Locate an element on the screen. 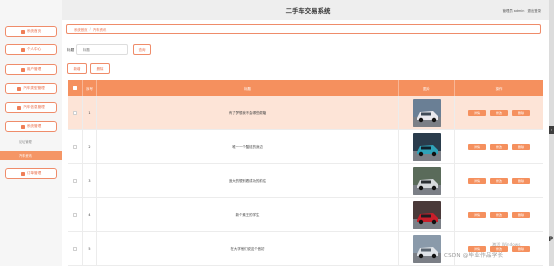 The width and height of the screenshot is (554, 266). table-row: 3 追大的想别看成功的前往 详情 修改 删除 is located at coordinates (305, 181).